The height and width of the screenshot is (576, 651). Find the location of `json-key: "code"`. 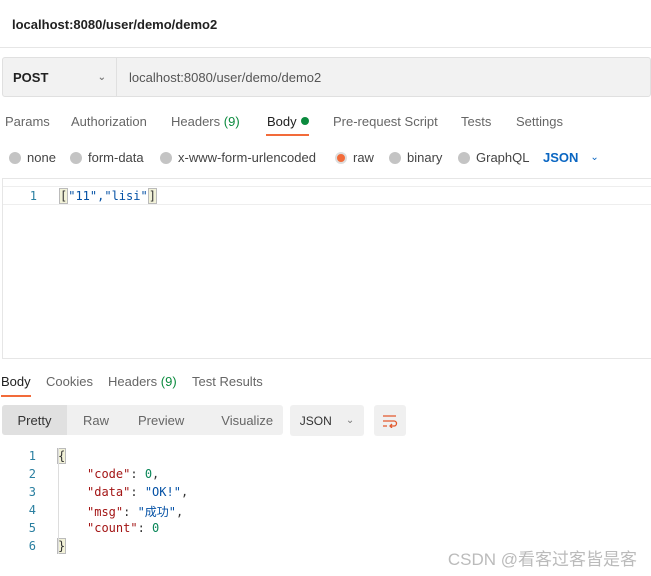

json-key: "code" is located at coordinates (109, 474).